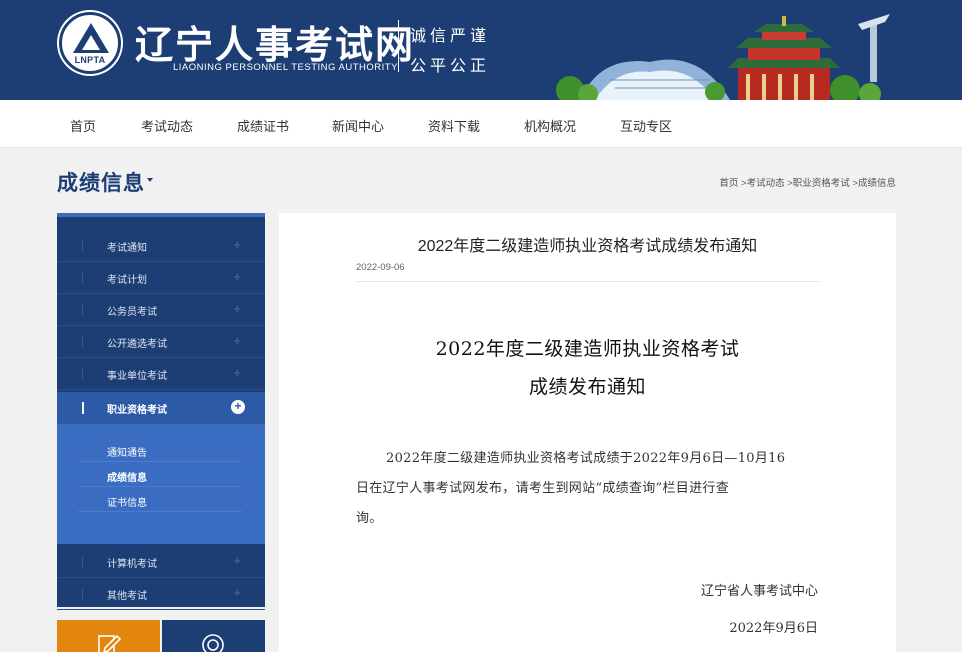 This screenshot has width=962, height=652. I want to click on site-logo: LNPTA, so click(90, 43).